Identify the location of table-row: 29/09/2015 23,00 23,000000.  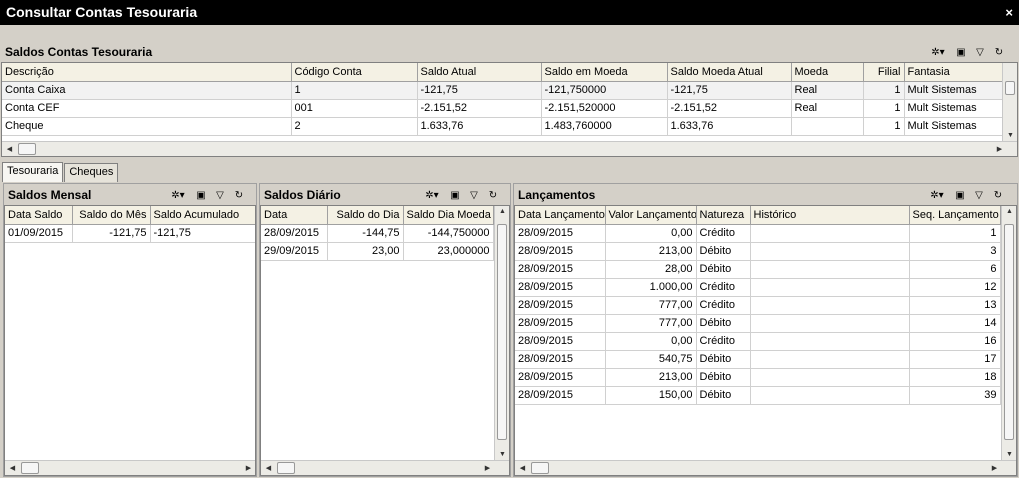
(377, 251).